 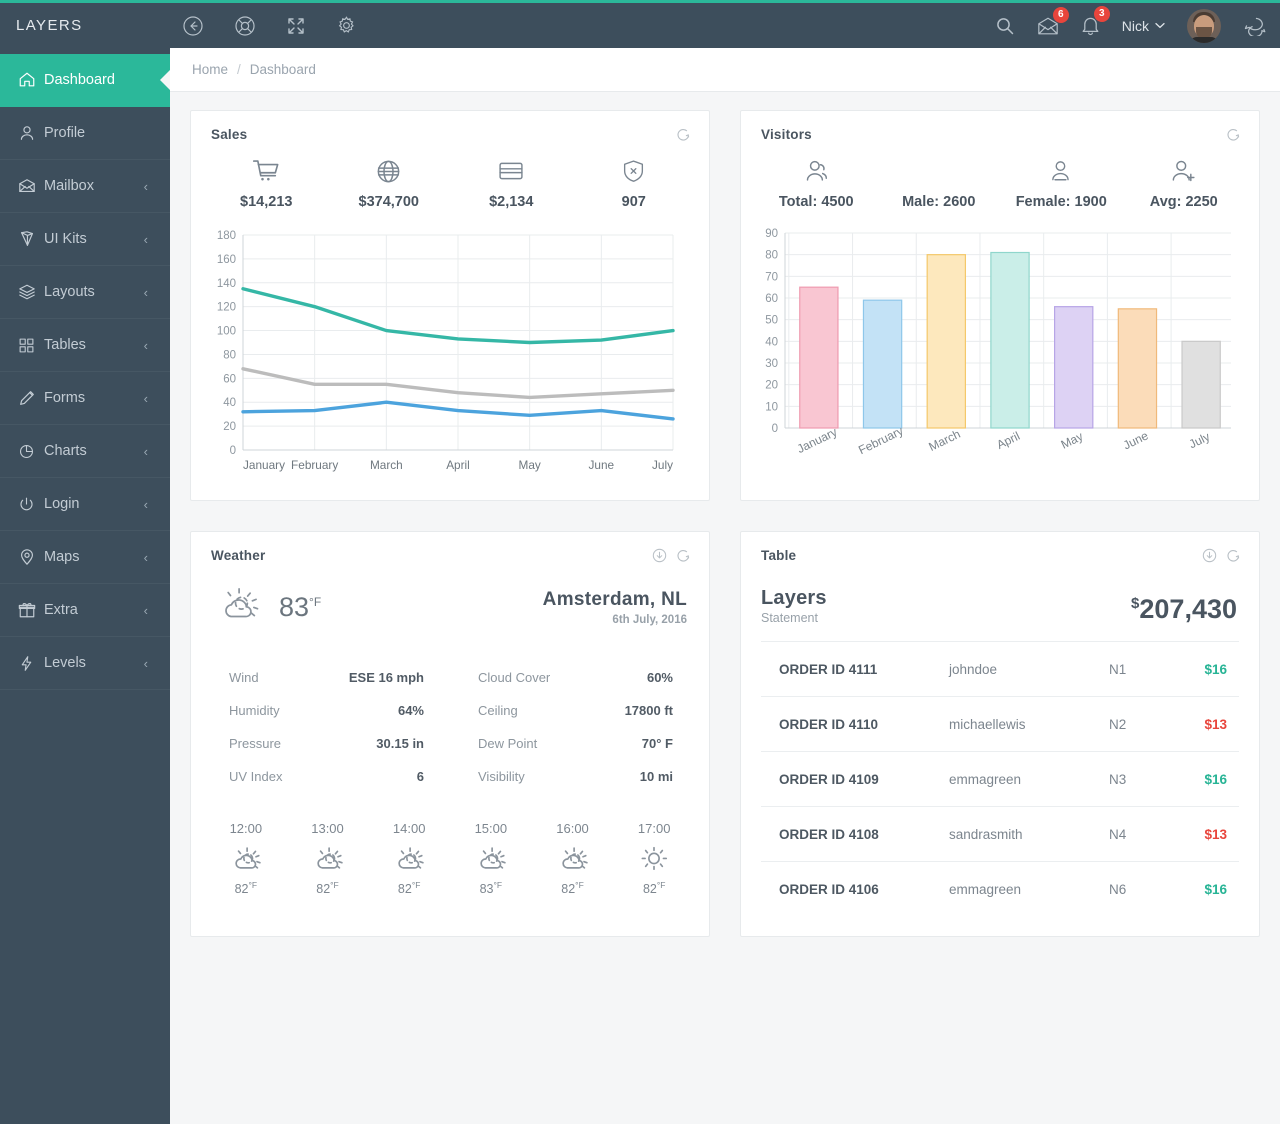 What do you see at coordinates (85, 663) in the screenshot?
I see `sidebar-item-levels: Levels ‹` at bounding box center [85, 663].